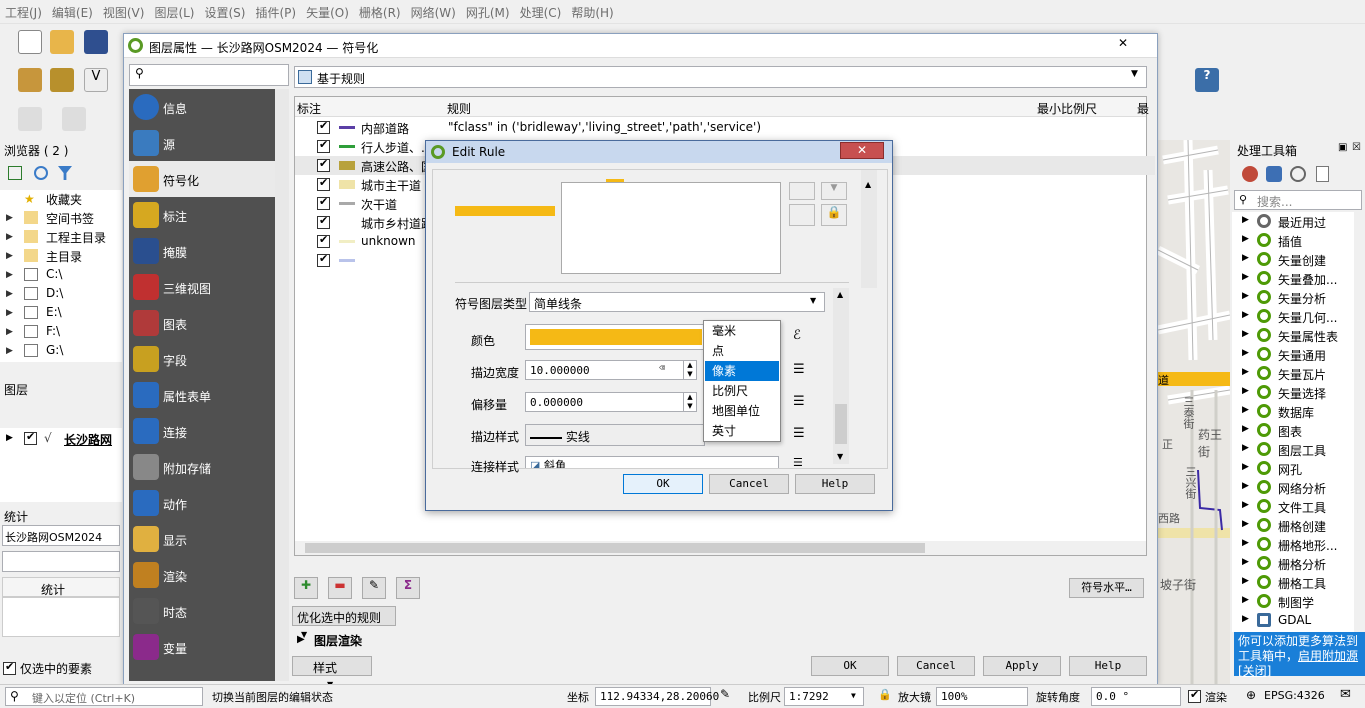  What do you see at coordinates (74, 119) in the screenshot?
I see `select-tool-icon` at bounding box center [74, 119].